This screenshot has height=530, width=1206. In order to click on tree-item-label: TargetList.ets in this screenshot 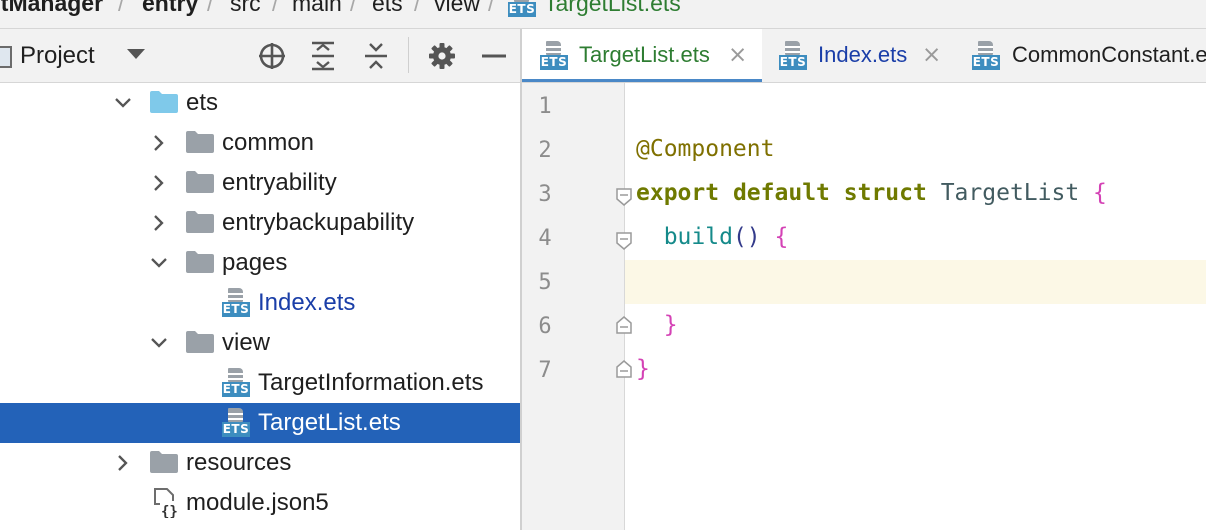, I will do `click(329, 422)`.